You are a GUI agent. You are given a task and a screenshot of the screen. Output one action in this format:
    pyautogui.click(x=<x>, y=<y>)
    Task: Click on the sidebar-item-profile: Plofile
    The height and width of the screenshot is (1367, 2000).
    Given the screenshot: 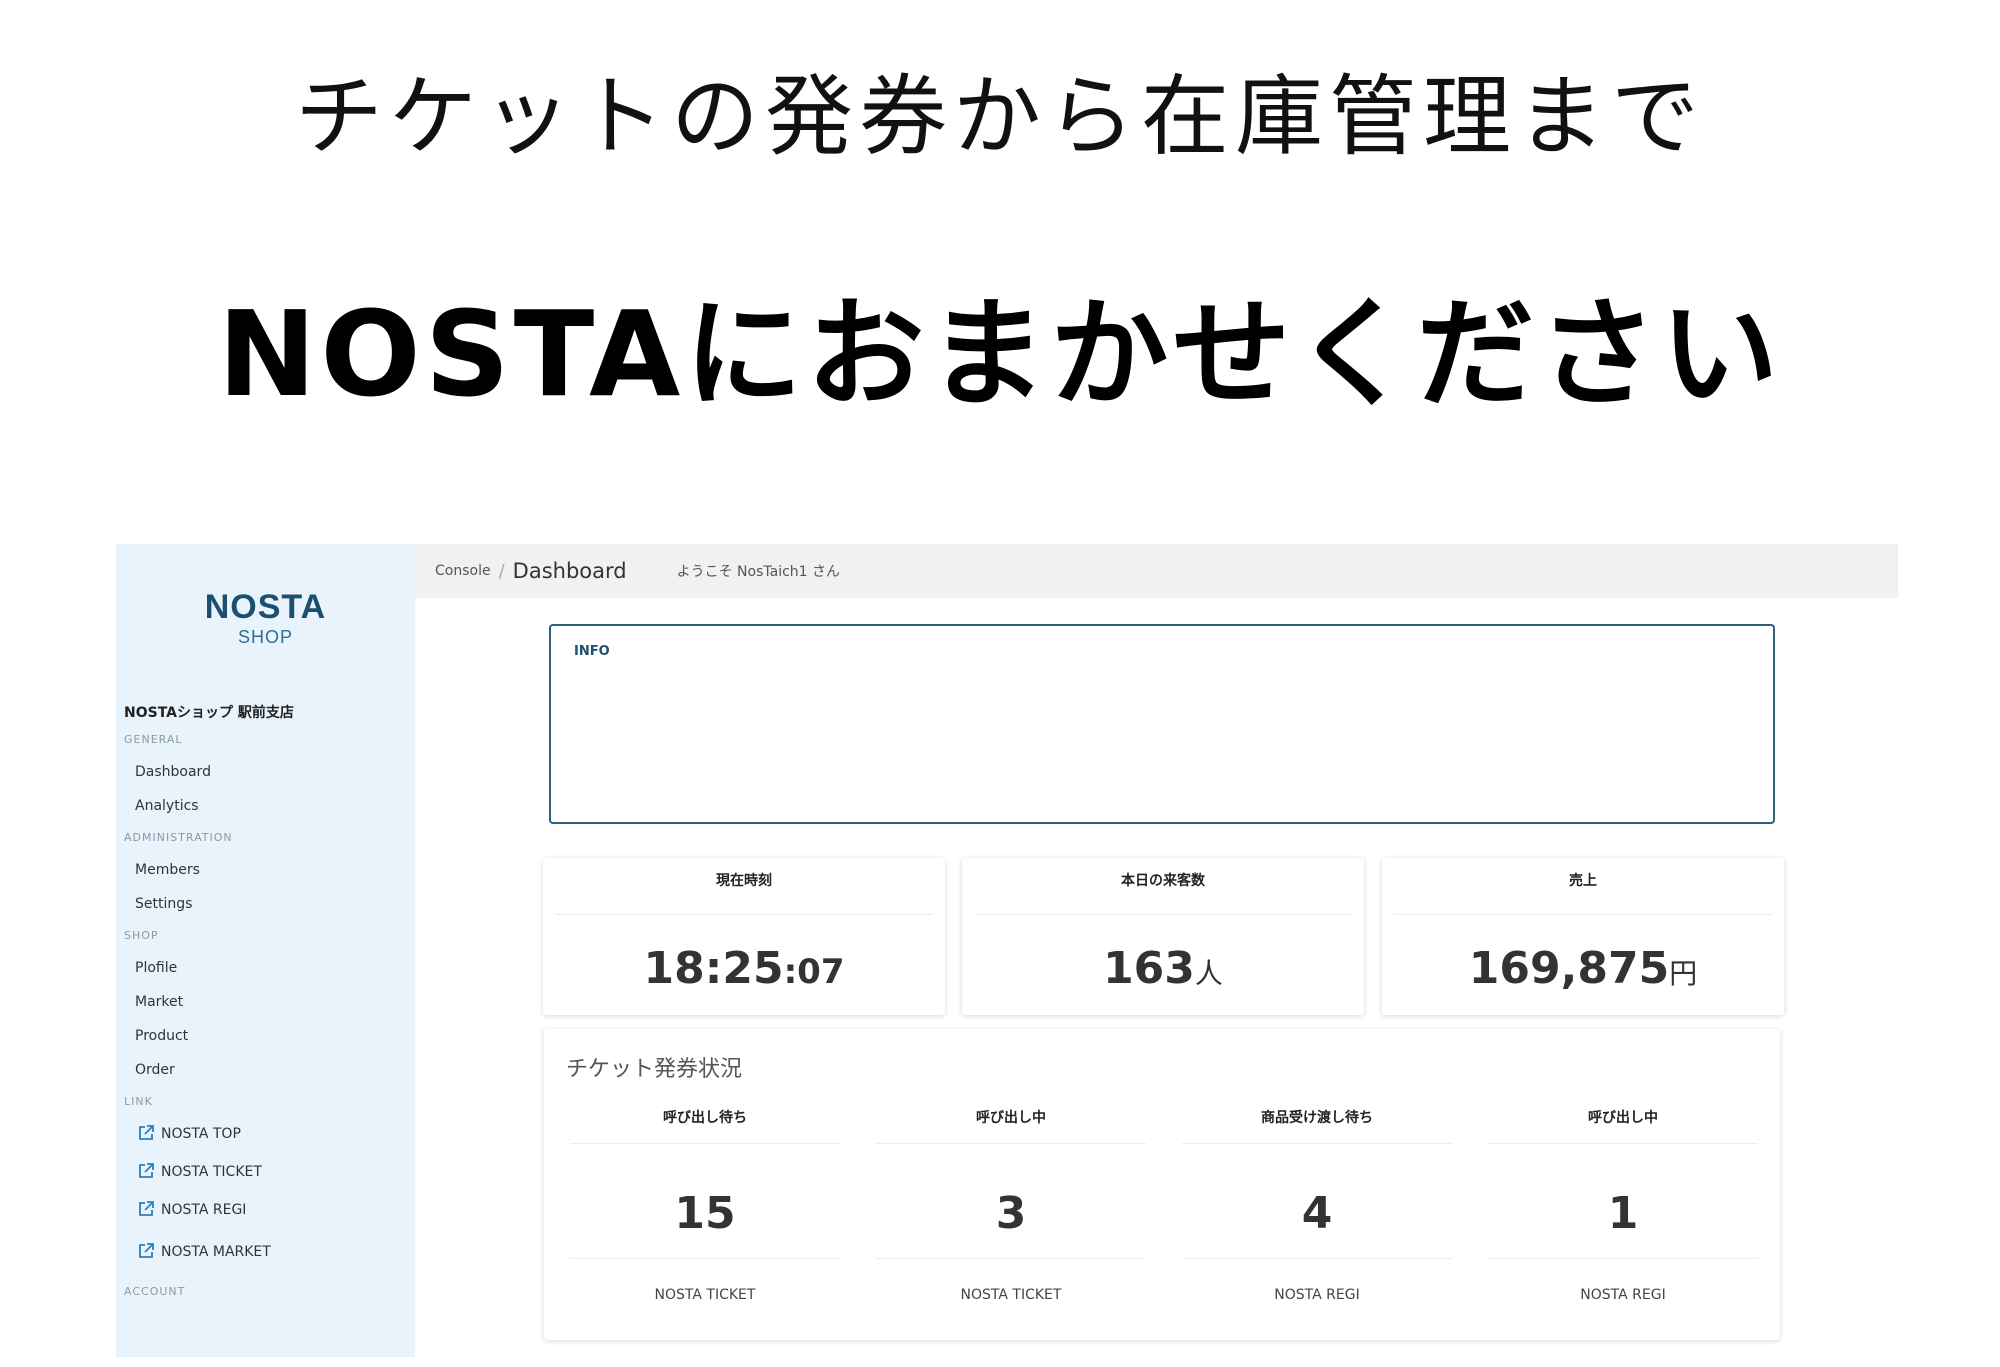 What is the action you would take?
    pyautogui.click(x=265, y=975)
    